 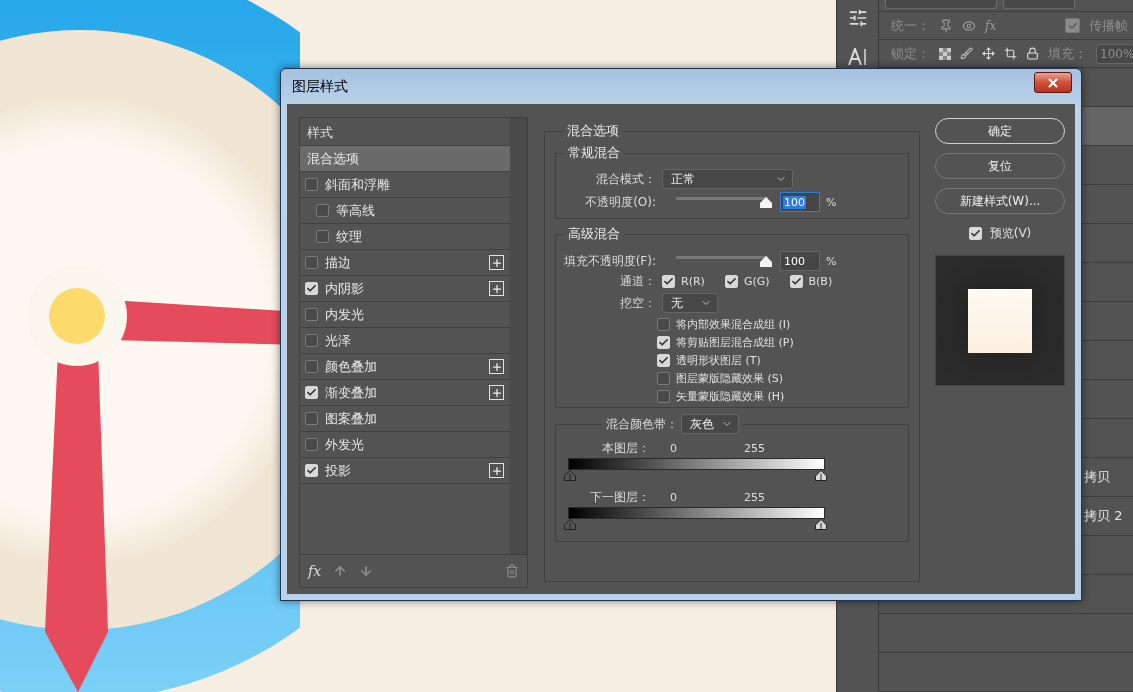 I want to click on preview-swatch, so click(x=1000, y=320).